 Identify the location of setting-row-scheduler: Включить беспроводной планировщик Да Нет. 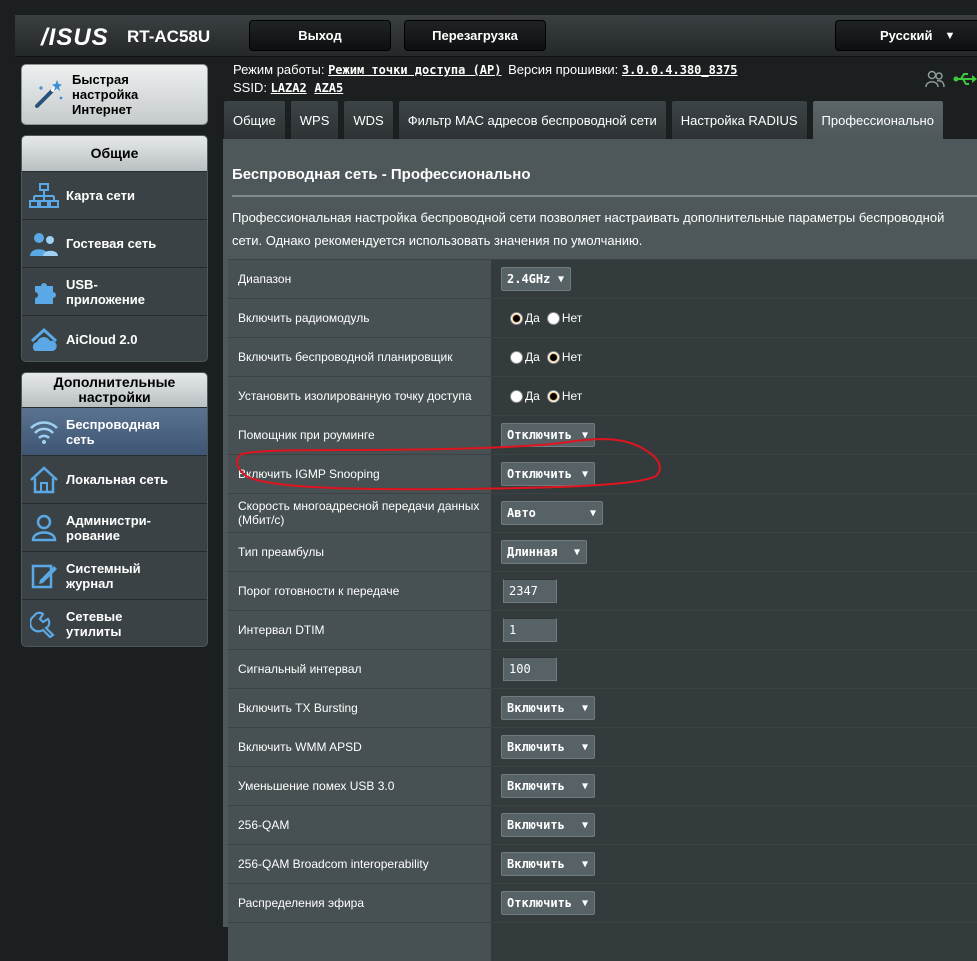
(602, 356).